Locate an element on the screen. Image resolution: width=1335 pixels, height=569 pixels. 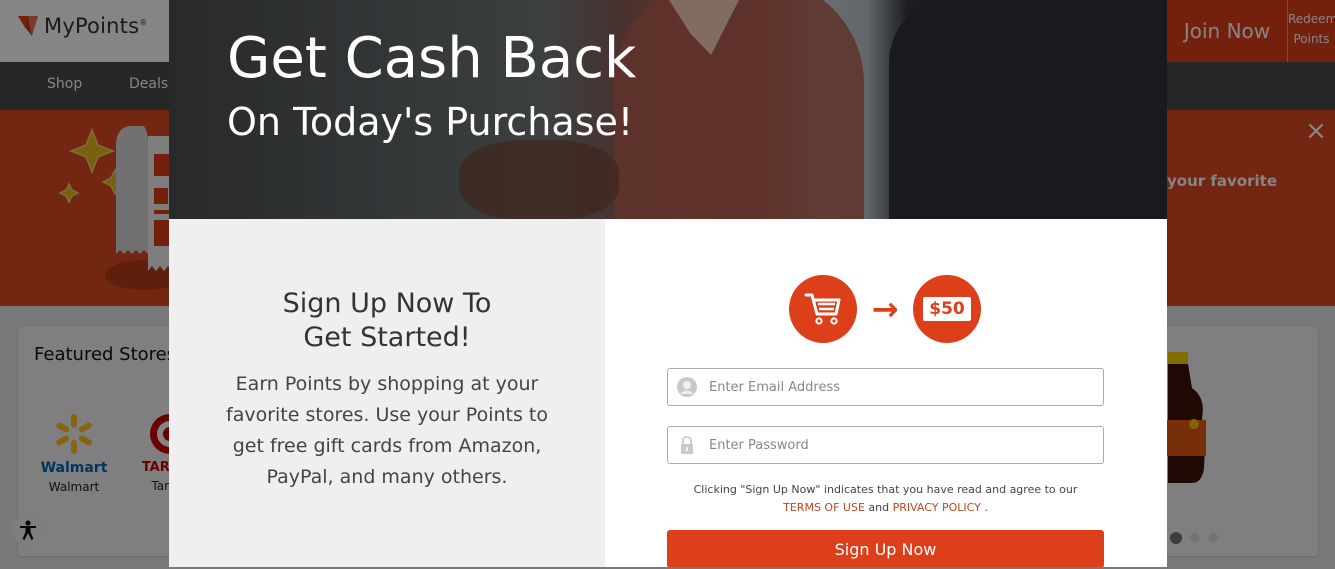
password-field is located at coordinates (885, 445).